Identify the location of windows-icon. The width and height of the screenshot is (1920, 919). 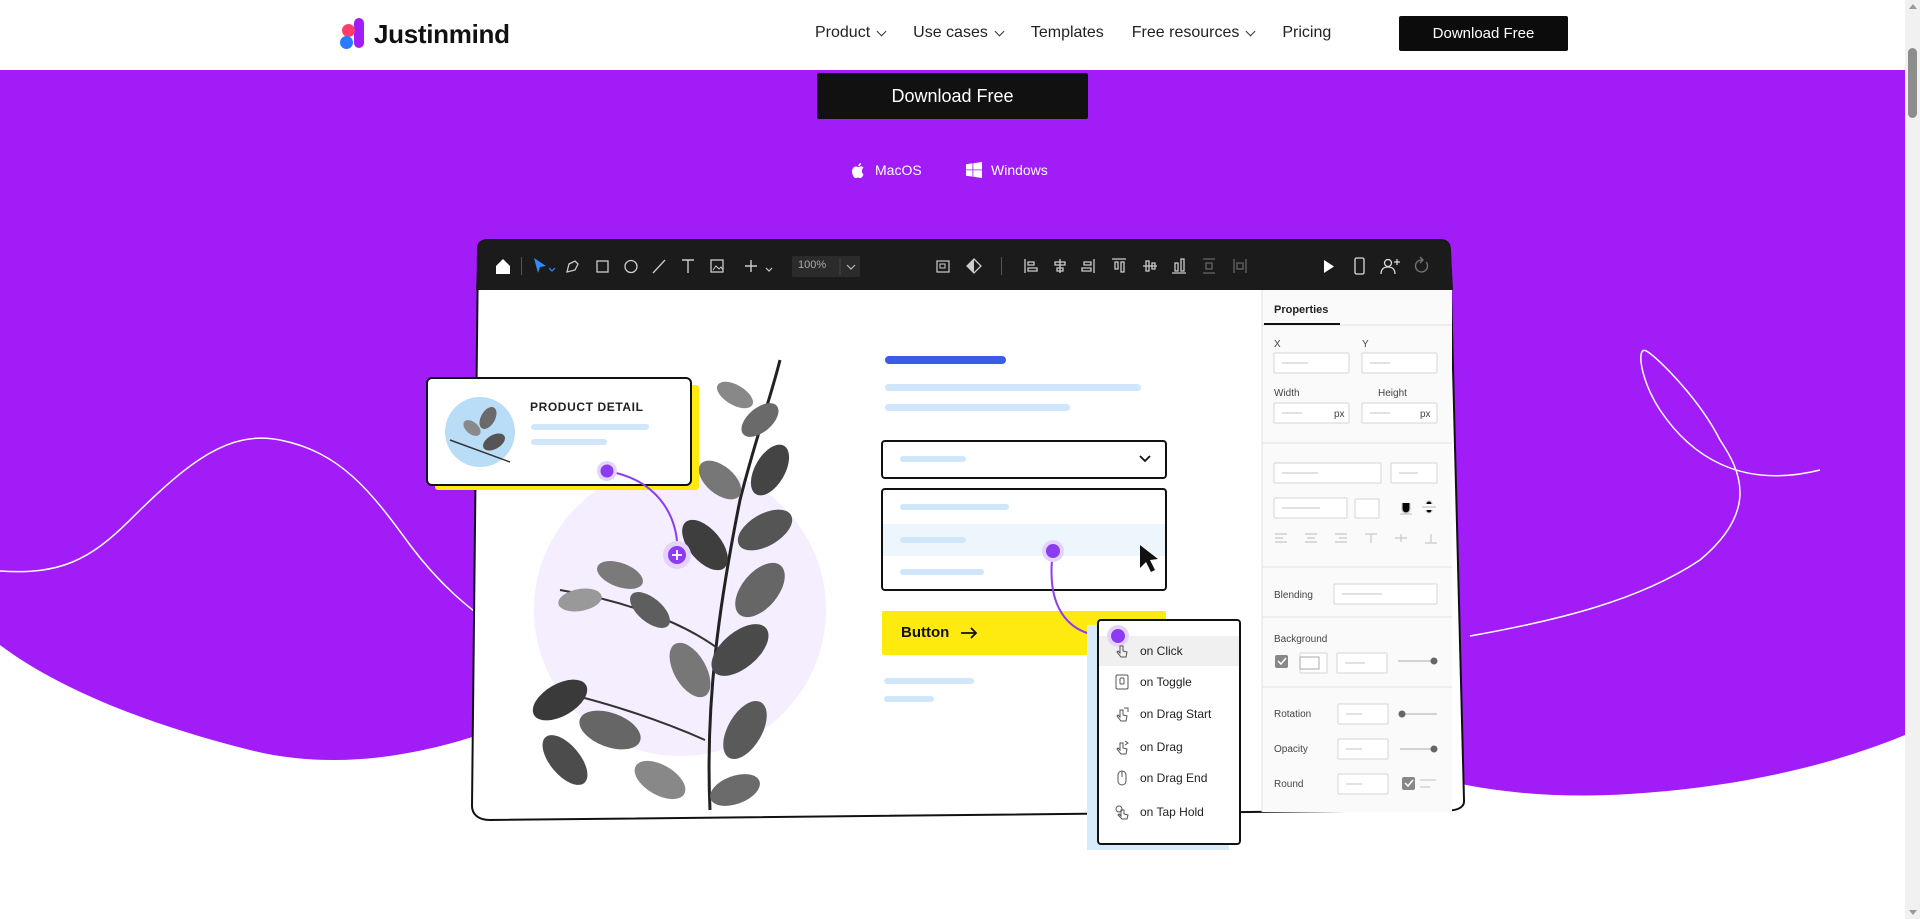
(974, 170).